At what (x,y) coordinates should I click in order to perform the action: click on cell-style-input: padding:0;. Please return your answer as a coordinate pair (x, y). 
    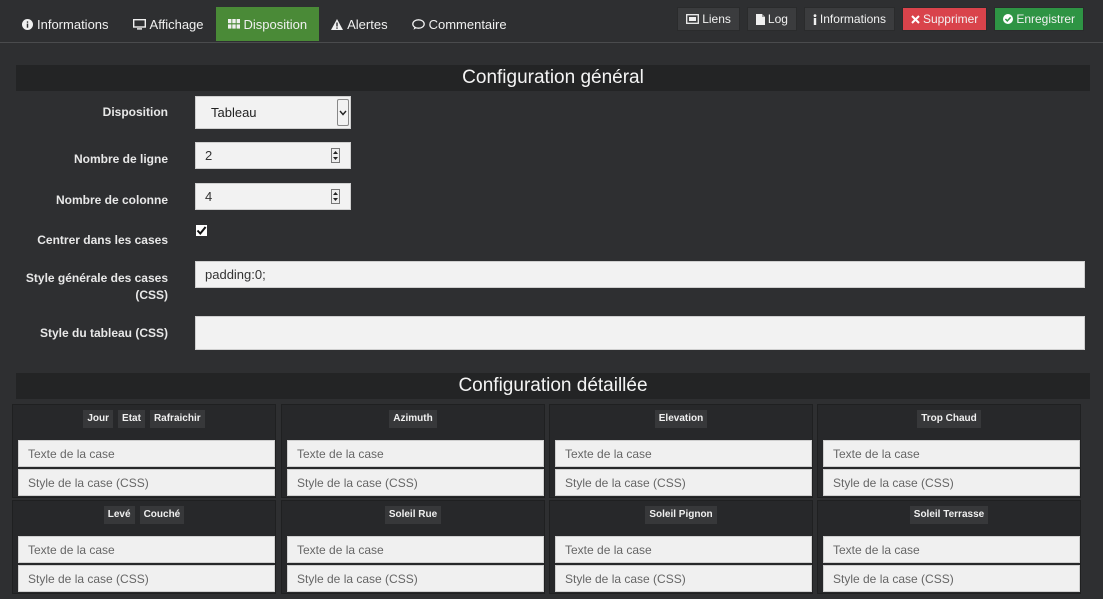
    Looking at the image, I should click on (640, 274).